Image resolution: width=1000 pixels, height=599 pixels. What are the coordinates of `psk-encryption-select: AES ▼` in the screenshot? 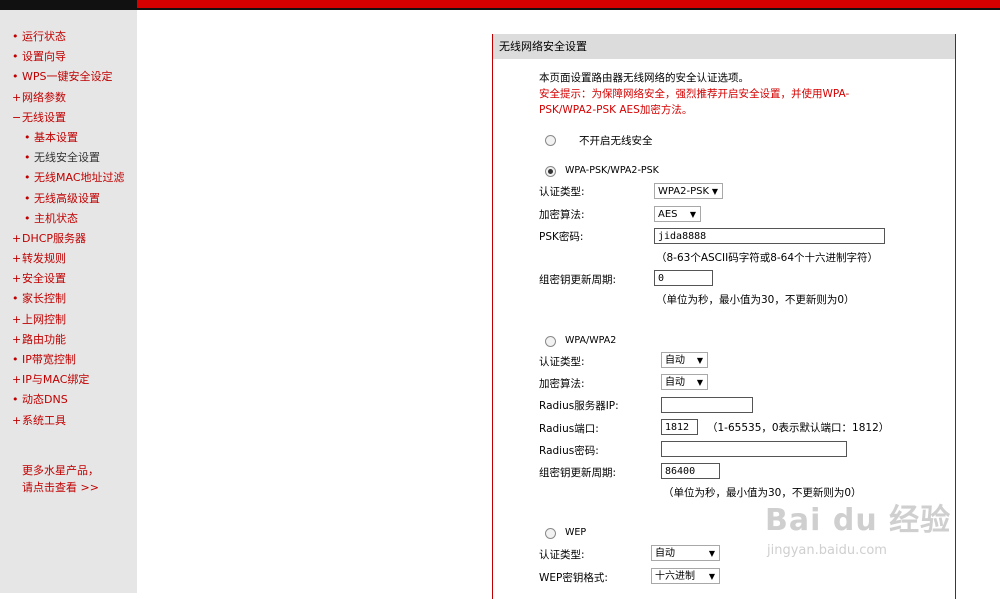 It's located at (677, 214).